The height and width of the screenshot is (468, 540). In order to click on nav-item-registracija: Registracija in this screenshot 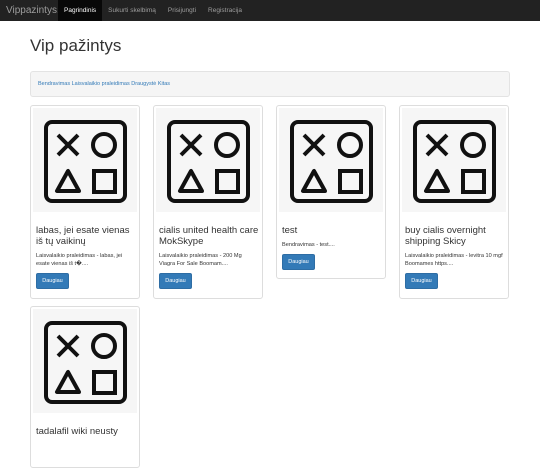, I will do `click(225, 10)`.